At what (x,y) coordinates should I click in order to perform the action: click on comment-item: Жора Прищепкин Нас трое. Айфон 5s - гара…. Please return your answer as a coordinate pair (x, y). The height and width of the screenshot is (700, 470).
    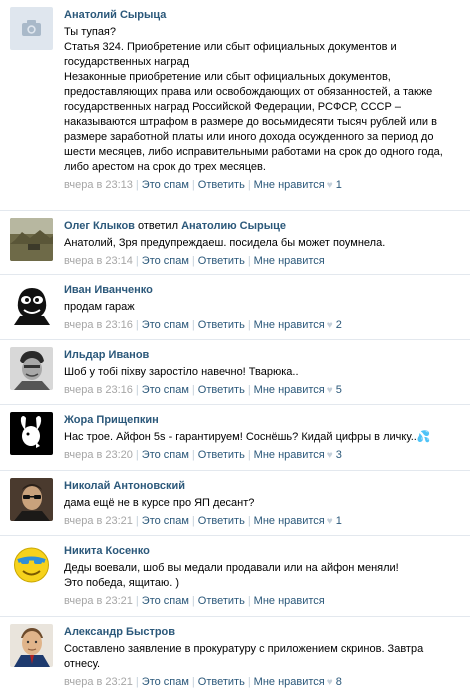
    Looking at the image, I should click on (235, 438).